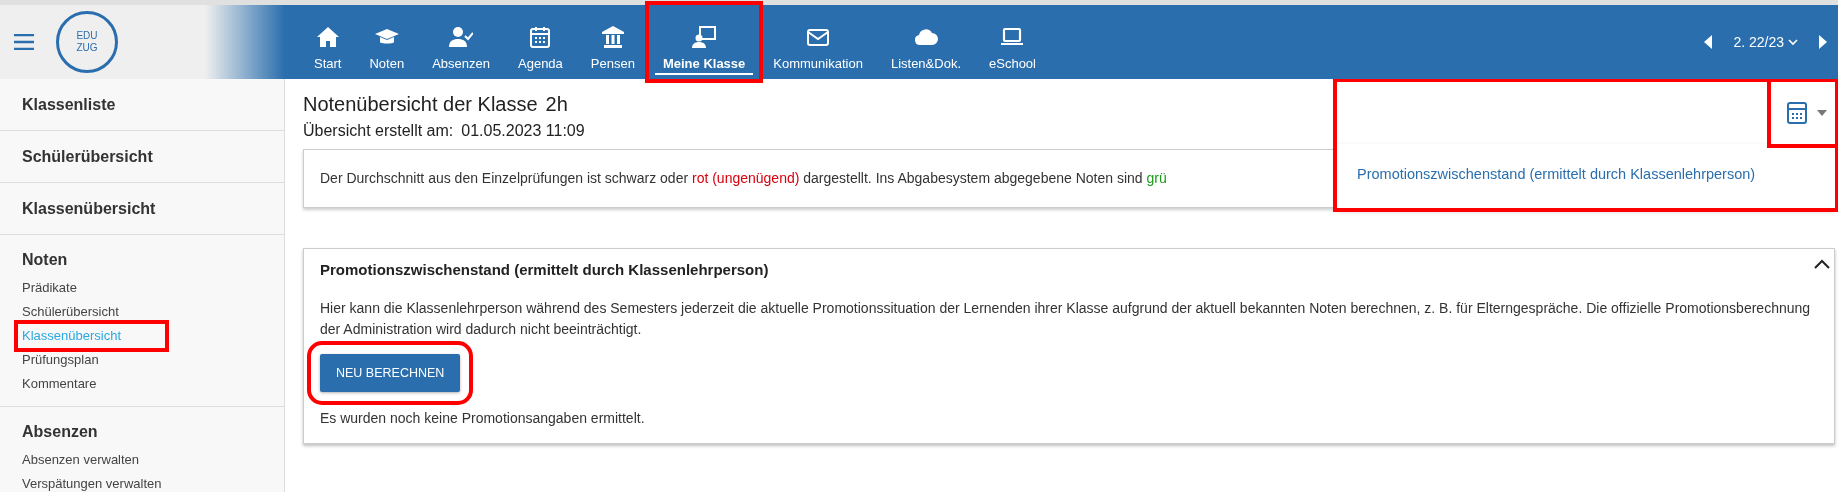 The width and height of the screenshot is (1838, 492). What do you see at coordinates (1822, 113) in the screenshot?
I see `caret-icon` at bounding box center [1822, 113].